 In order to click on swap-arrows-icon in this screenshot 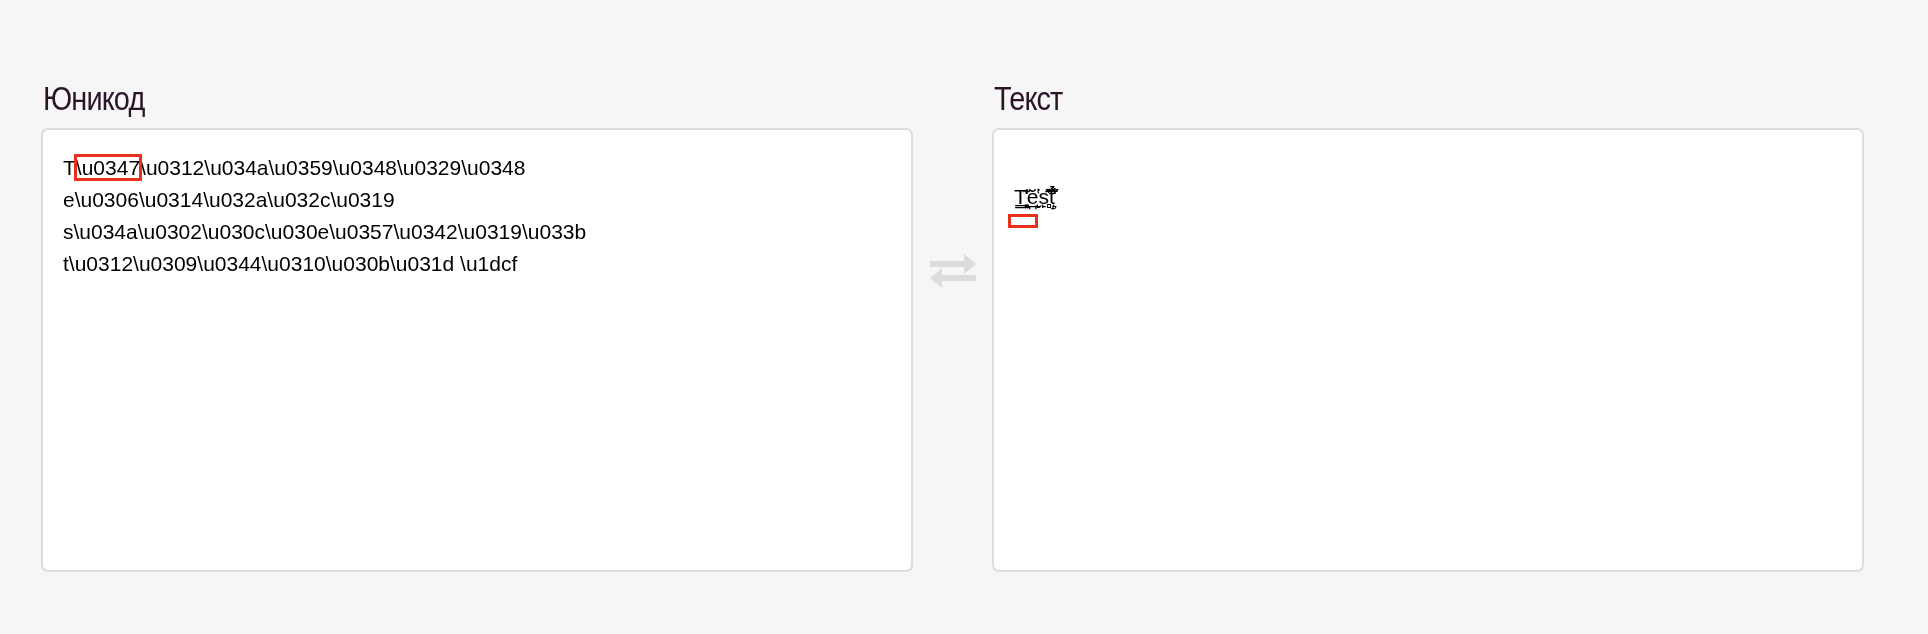, I will do `click(952, 271)`.